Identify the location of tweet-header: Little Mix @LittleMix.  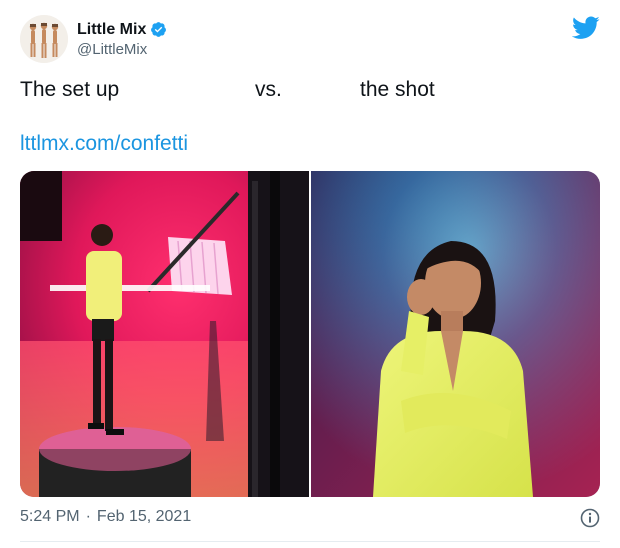
(93, 39).